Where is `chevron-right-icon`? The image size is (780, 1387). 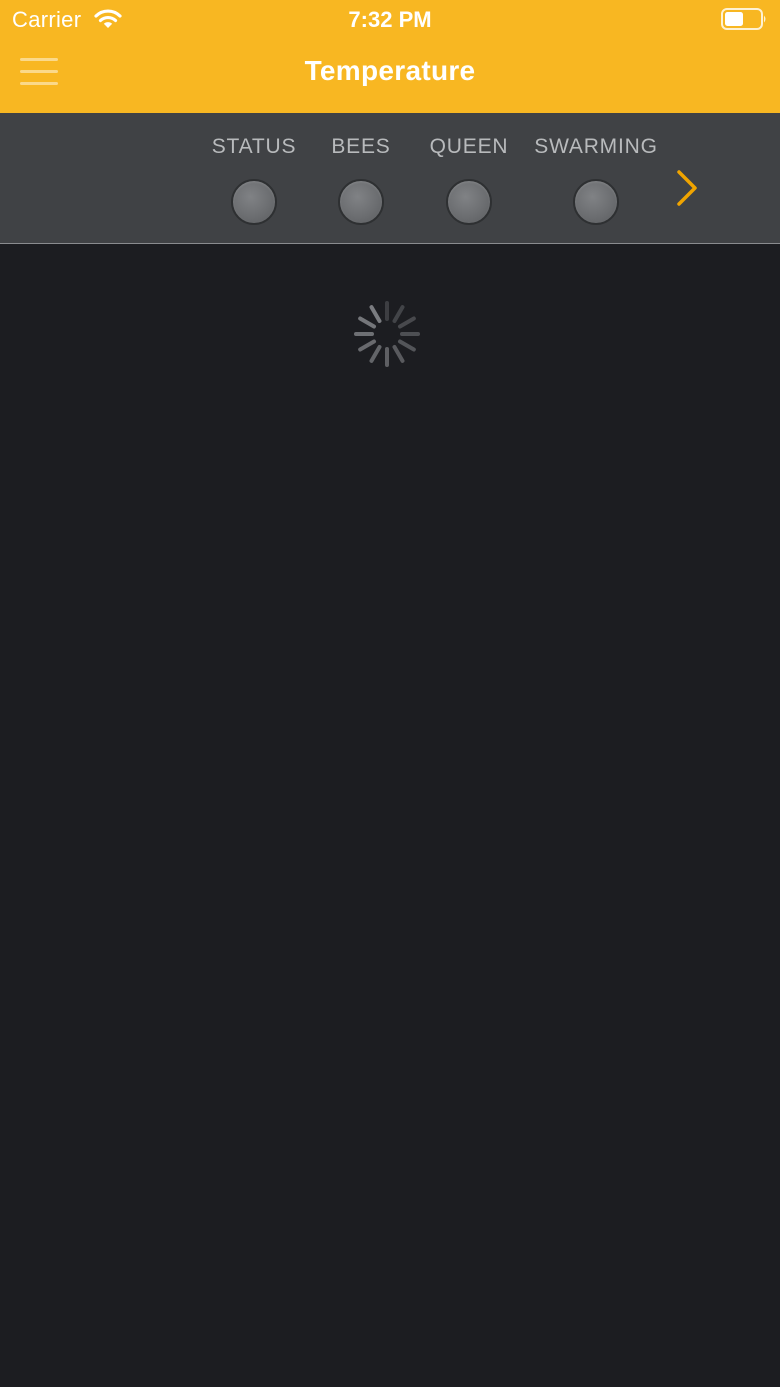 chevron-right-icon is located at coordinates (687, 188).